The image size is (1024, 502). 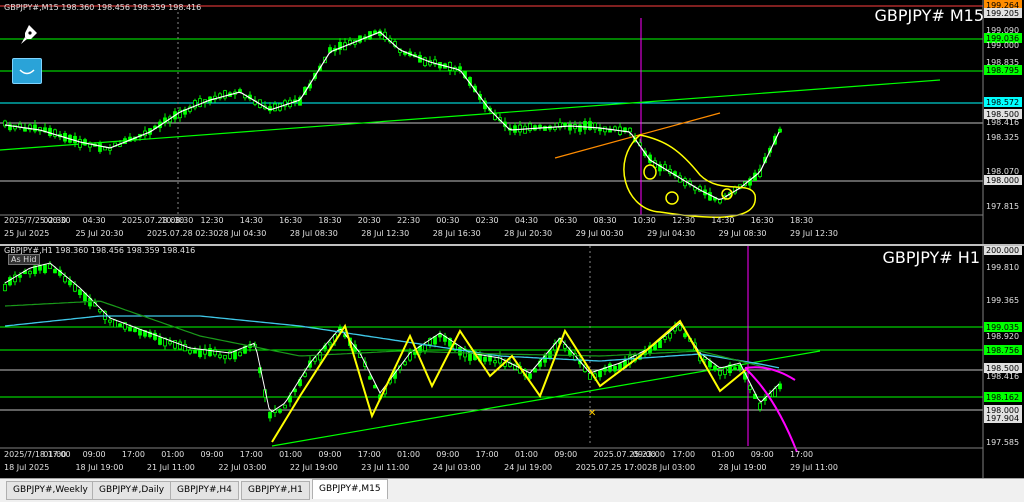 I want to click on m15-price-axis-label: 198.000, so click(x=1002, y=180).